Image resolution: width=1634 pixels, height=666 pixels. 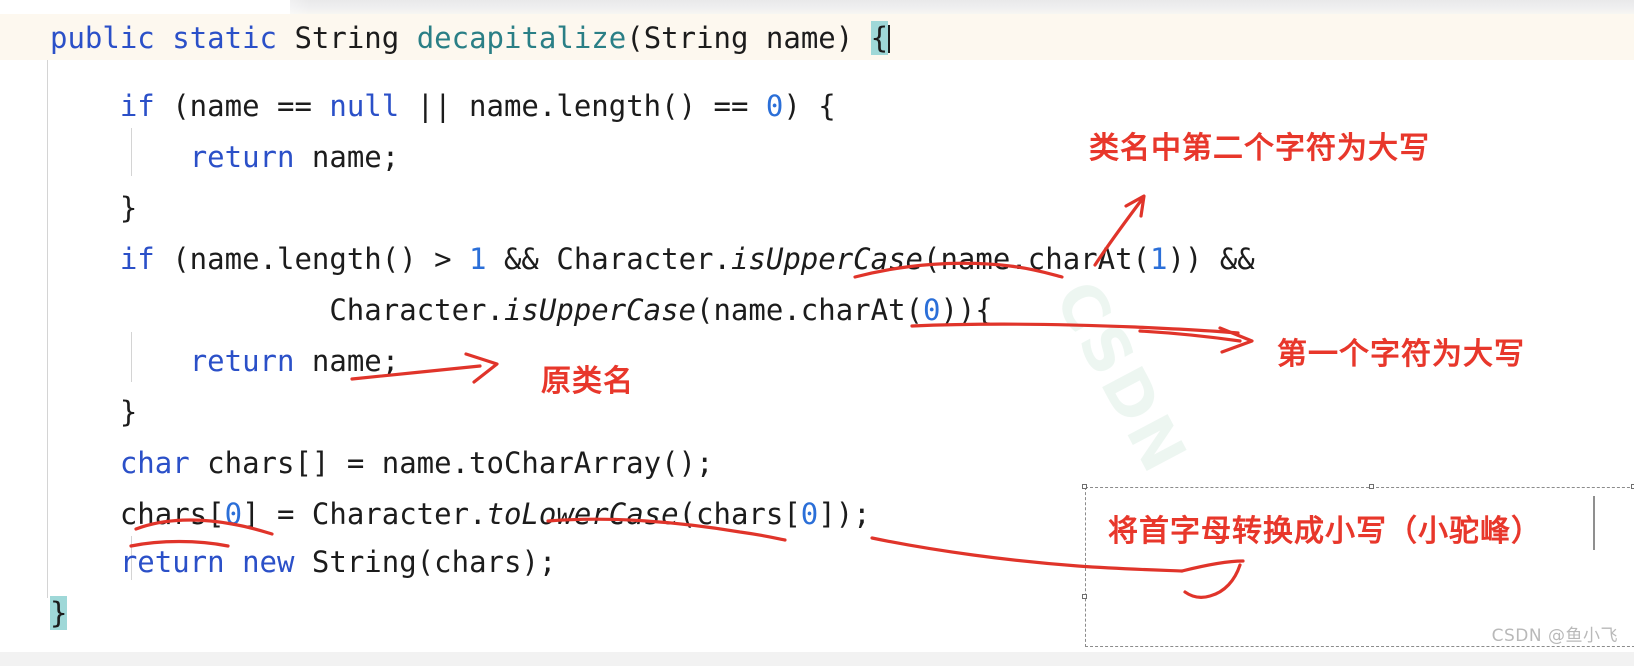 What do you see at coordinates (521, 38) in the screenshot?
I see `token-method-decapitalize: decapitalize` at bounding box center [521, 38].